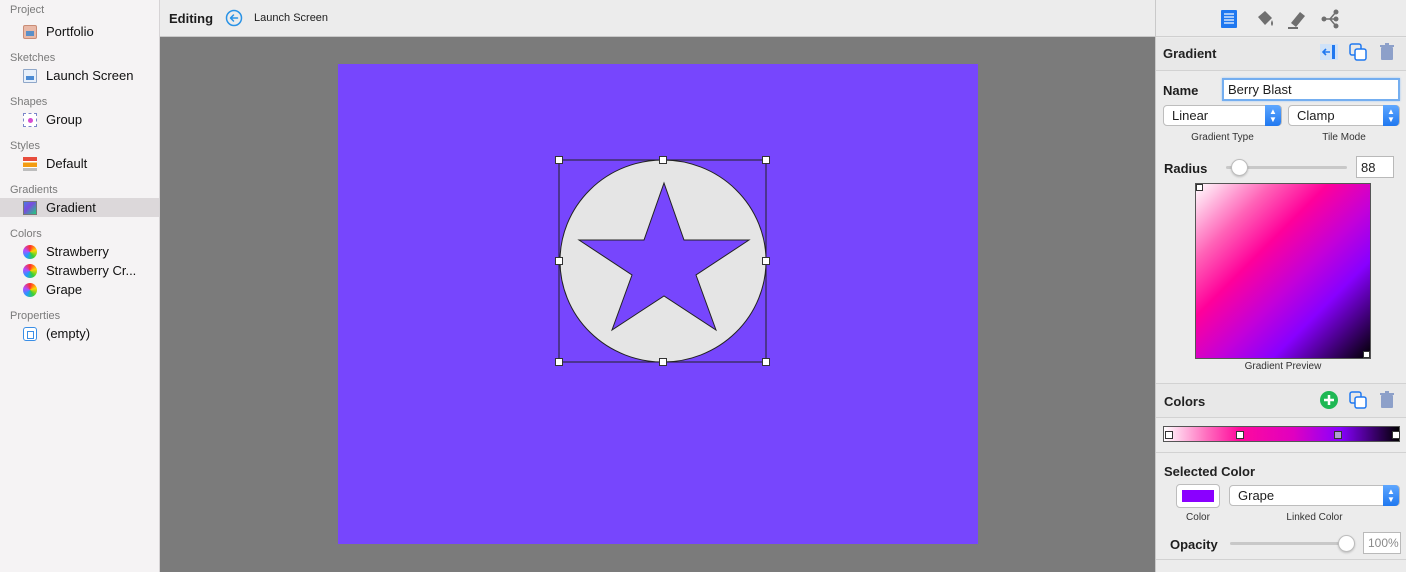  Describe the element at coordinates (1239, 167) in the screenshot. I see `radius-slider-knob` at that location.